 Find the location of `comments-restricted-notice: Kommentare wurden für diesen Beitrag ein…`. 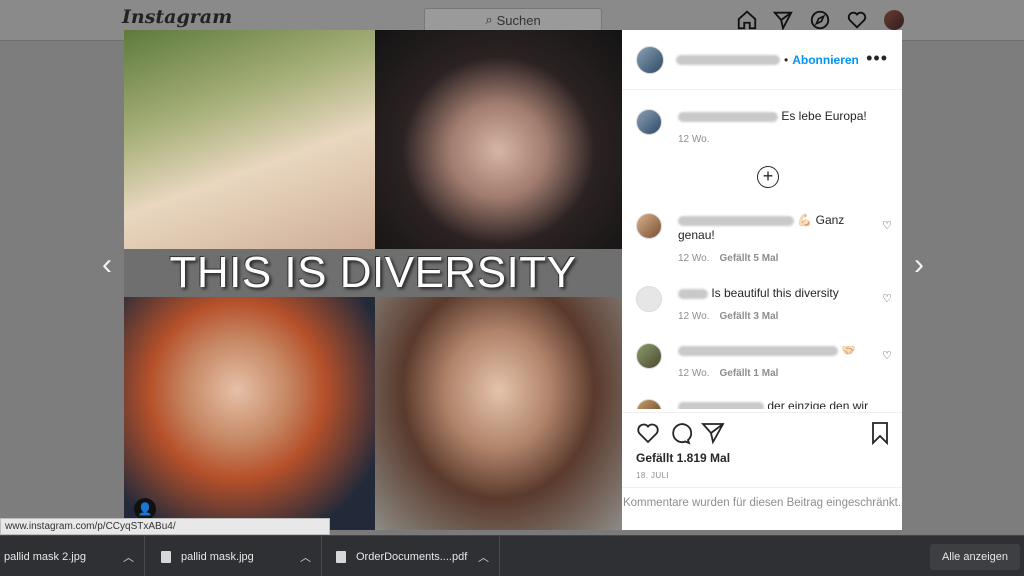

comments-restricted-notice: Kommentare wurden für diesen Beitrag ein… is located at coordinates (762, 509).